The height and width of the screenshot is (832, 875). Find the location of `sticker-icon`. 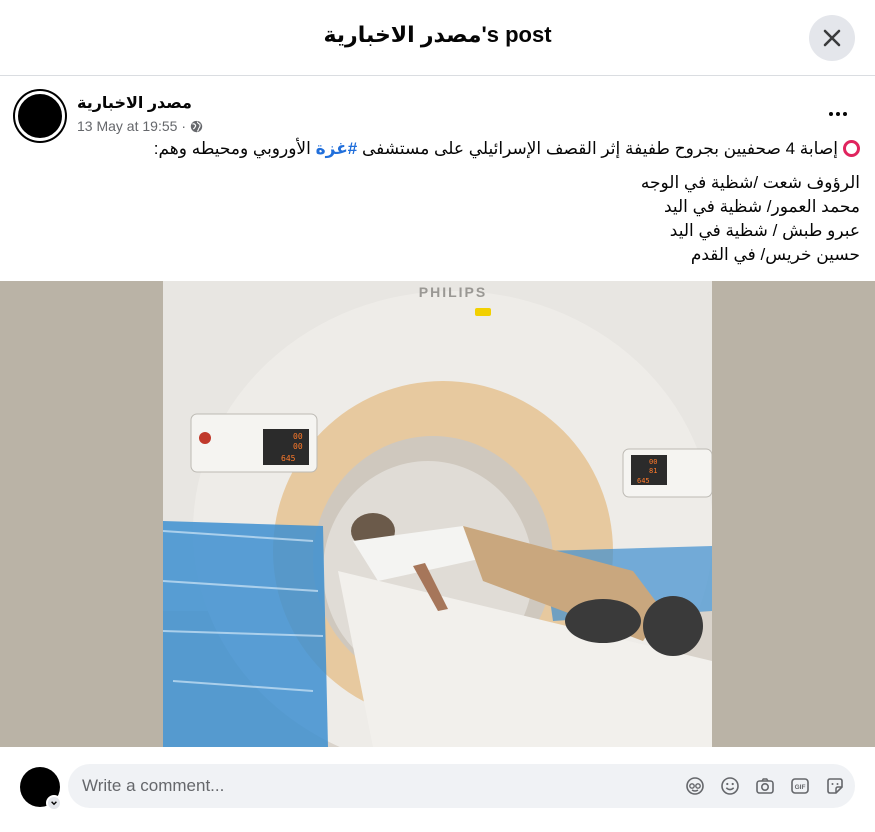

sticker-icon is located at coordinates (835, 786).